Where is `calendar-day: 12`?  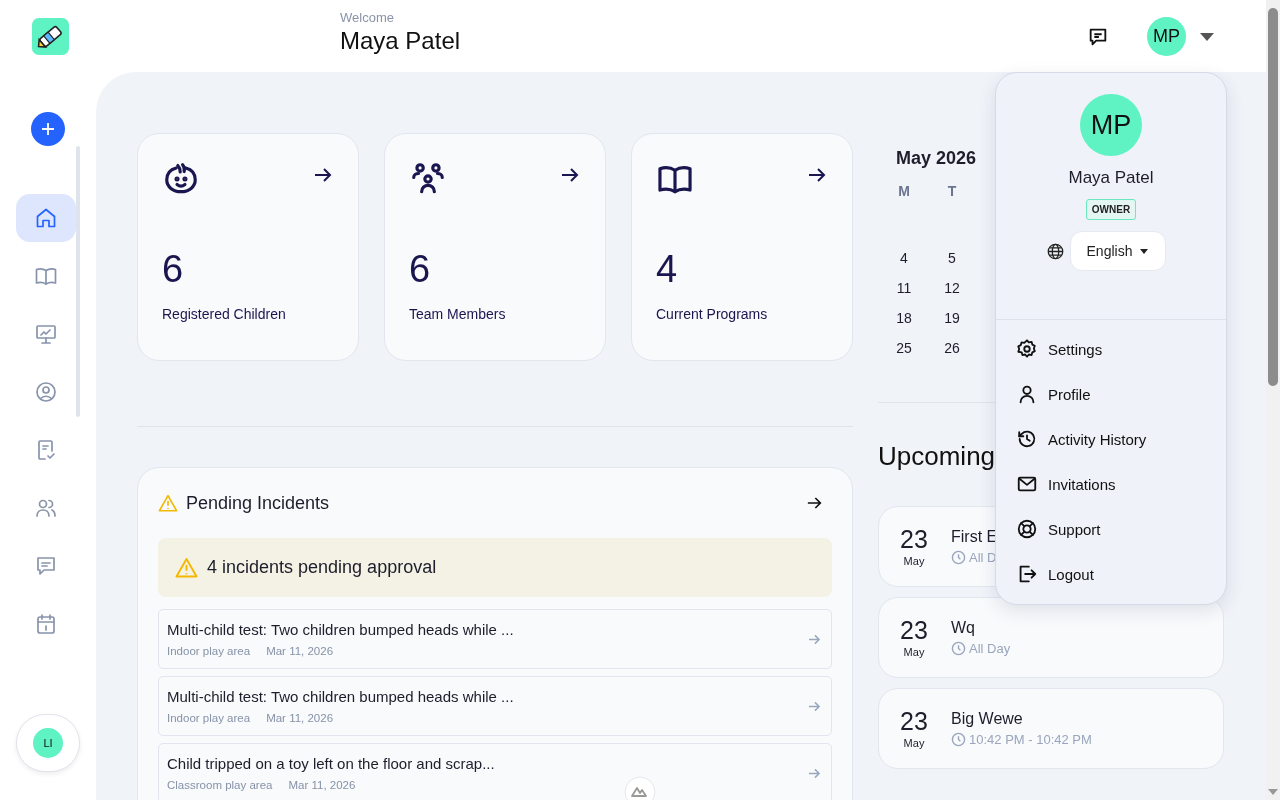 calendar-day: 12 is located at coordinates (952, 288).